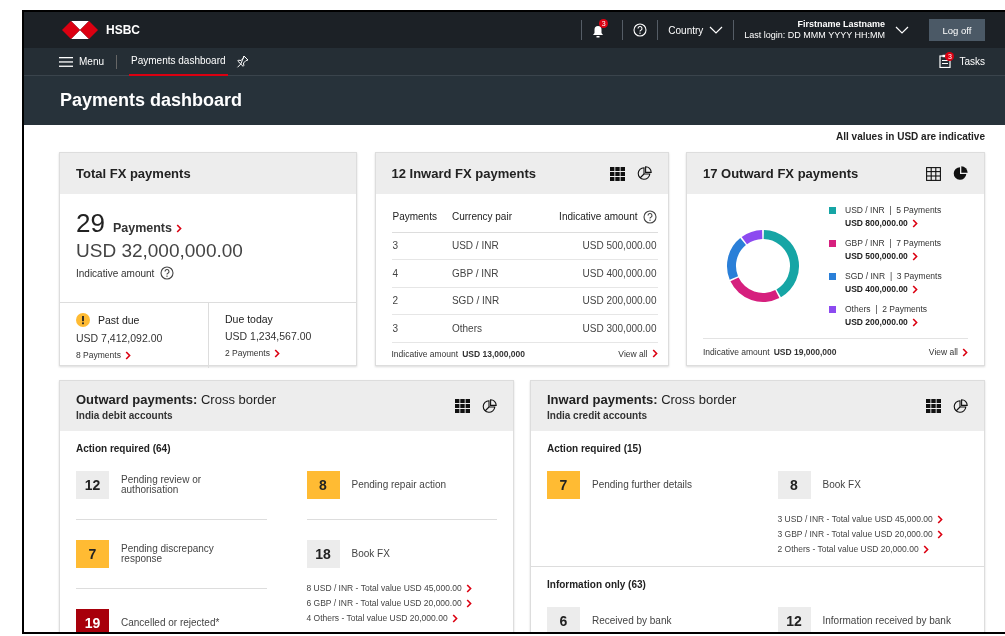 Image resolution: width=1005 pixels, height=636 pixels. I want to click on status-label: Received by bank, so click(632, 621).